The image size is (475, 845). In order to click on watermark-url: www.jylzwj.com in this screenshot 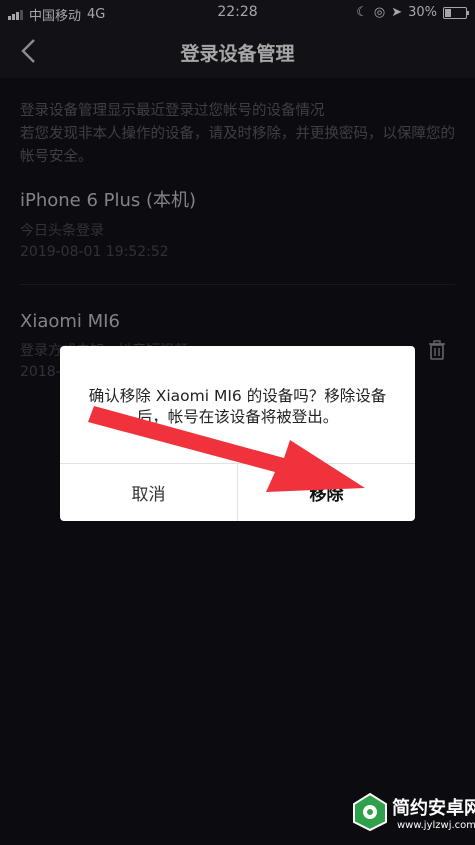, I will do `click(436, 825)`.